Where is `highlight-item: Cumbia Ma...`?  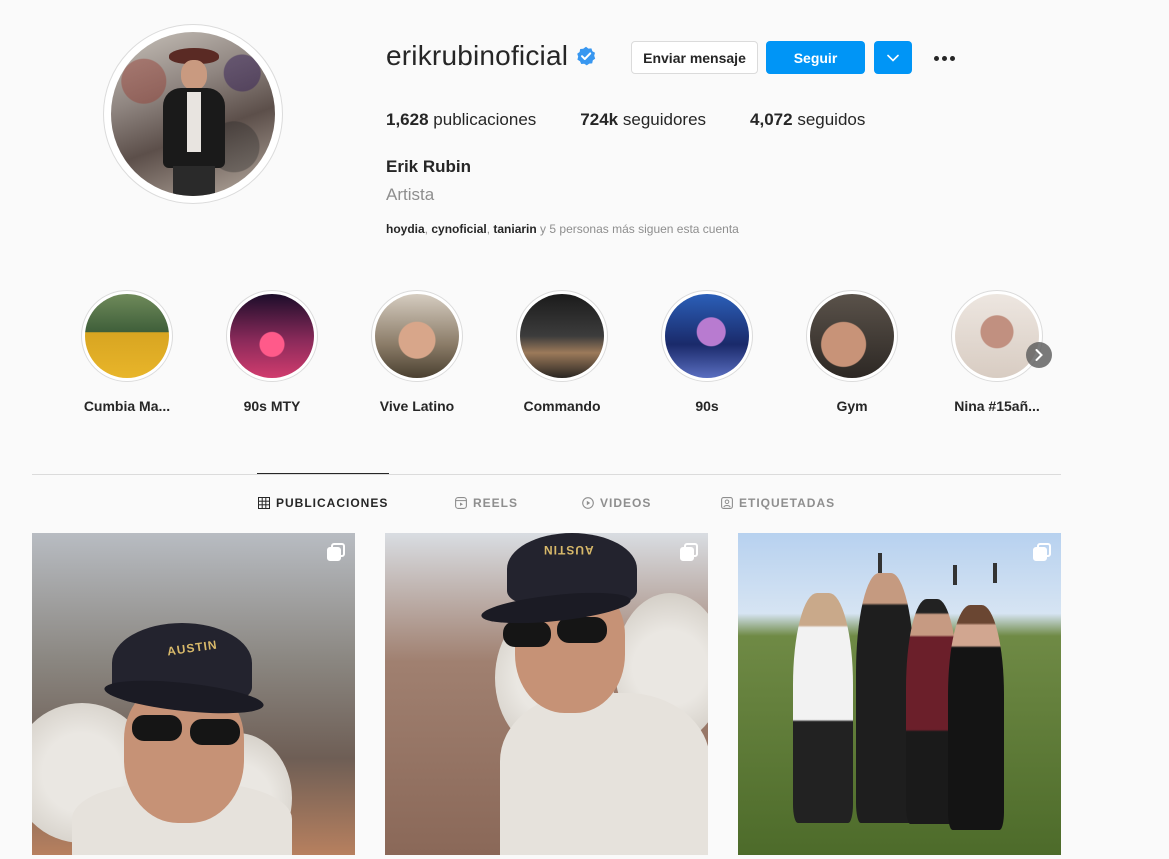 highlight-item: Cumbia Ma... is located at coordinates (127, 352).